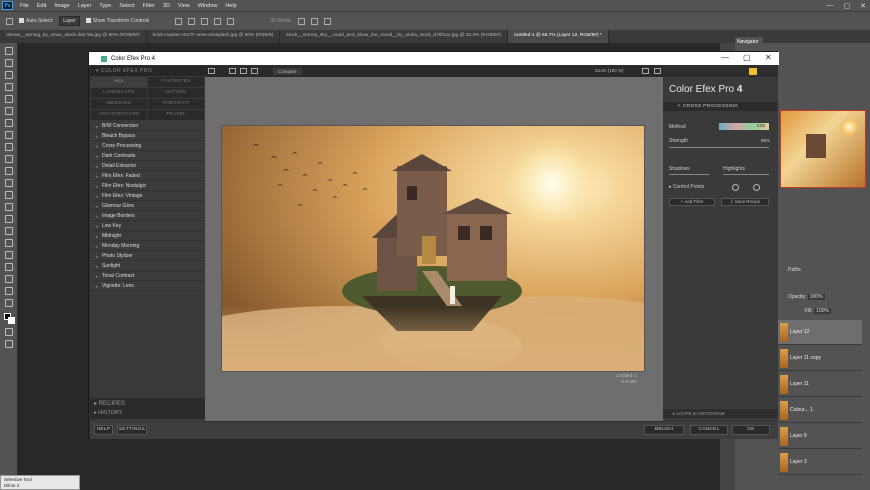  I want to click on menu-3d: 3D, so click(166, 6).